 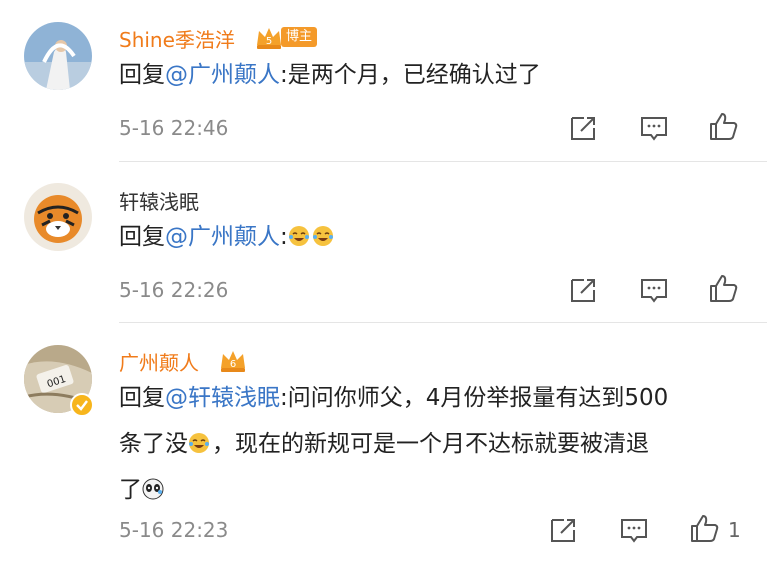 I want to click on comment-body: :, so click(x=284, y=237).